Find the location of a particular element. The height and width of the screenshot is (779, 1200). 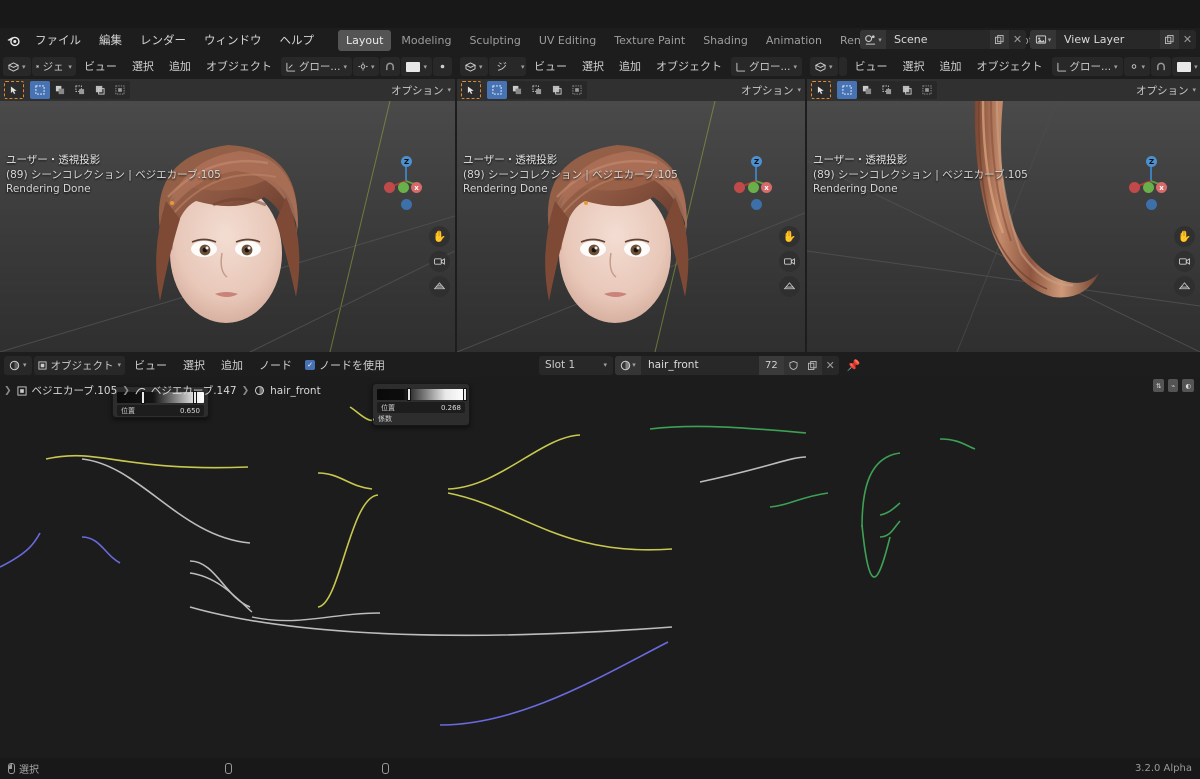

material-unlink-icon: ✕ is located at coordinates (830, 365).